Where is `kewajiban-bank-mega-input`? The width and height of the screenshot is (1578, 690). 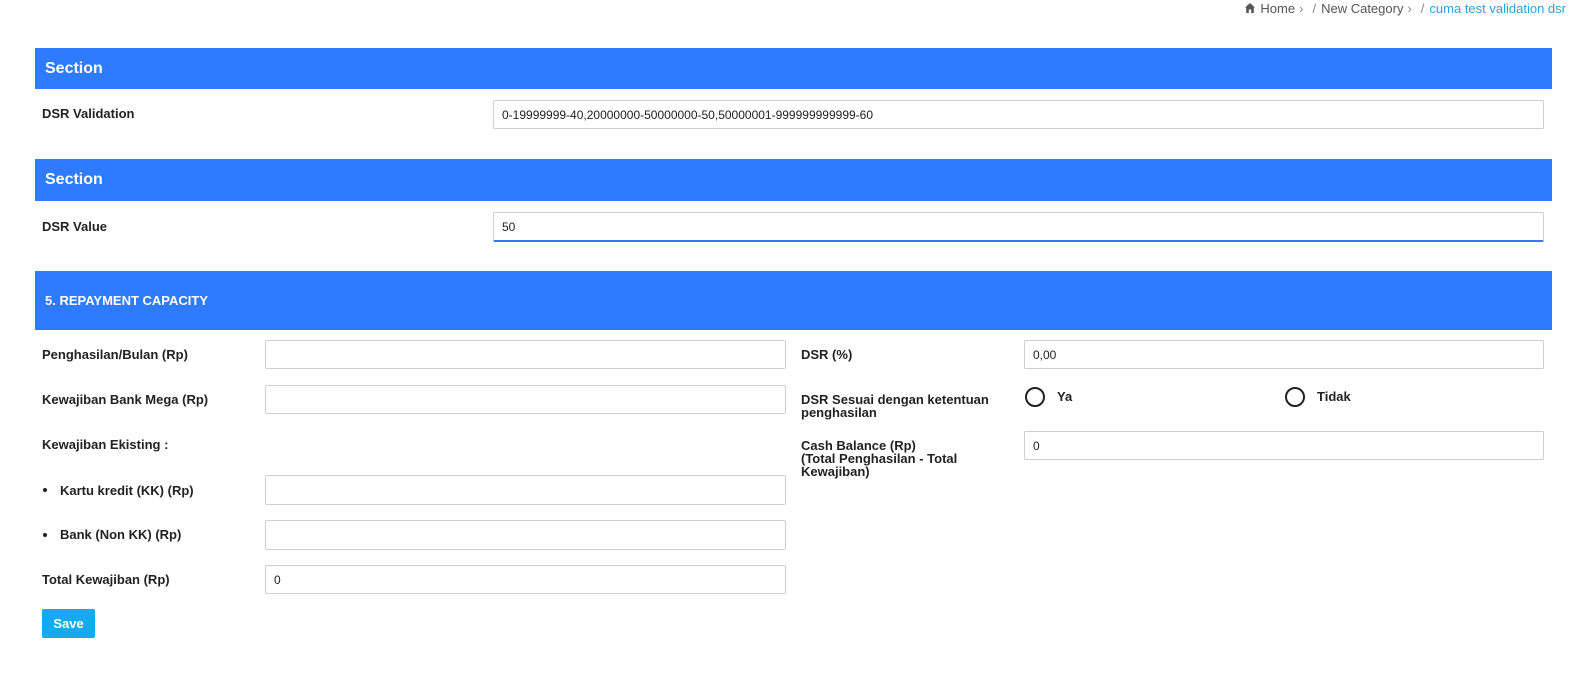 kewajiban-bank-mega-input is located at coordinates (525, 399).